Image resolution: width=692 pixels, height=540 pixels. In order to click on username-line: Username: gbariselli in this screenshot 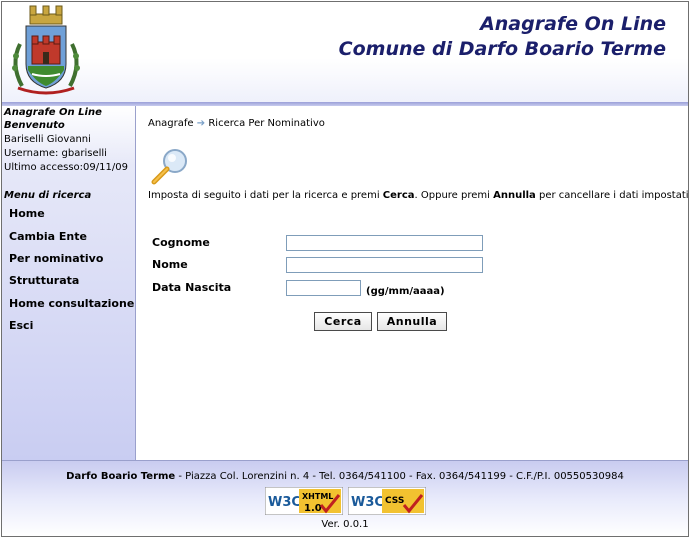, I will do `click(55, 153)`.